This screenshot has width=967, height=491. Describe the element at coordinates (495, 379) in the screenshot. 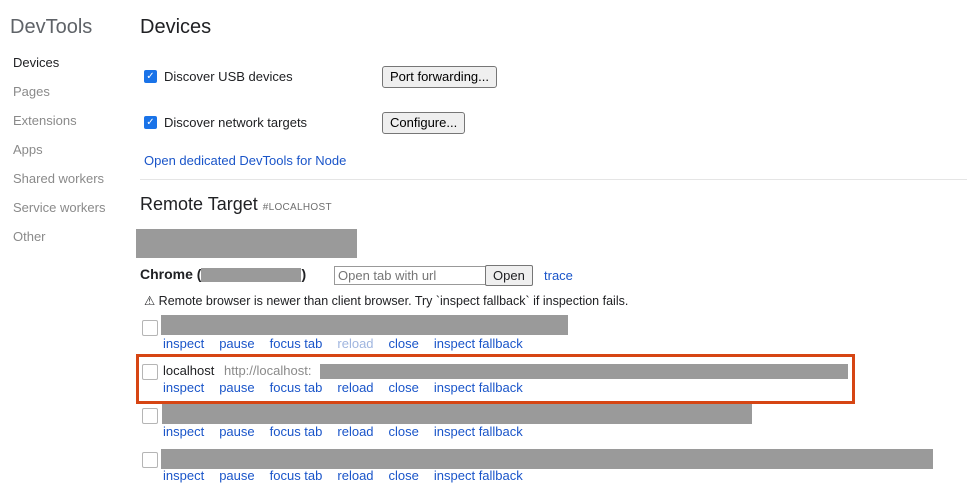

I see `highlight-box` at that location.